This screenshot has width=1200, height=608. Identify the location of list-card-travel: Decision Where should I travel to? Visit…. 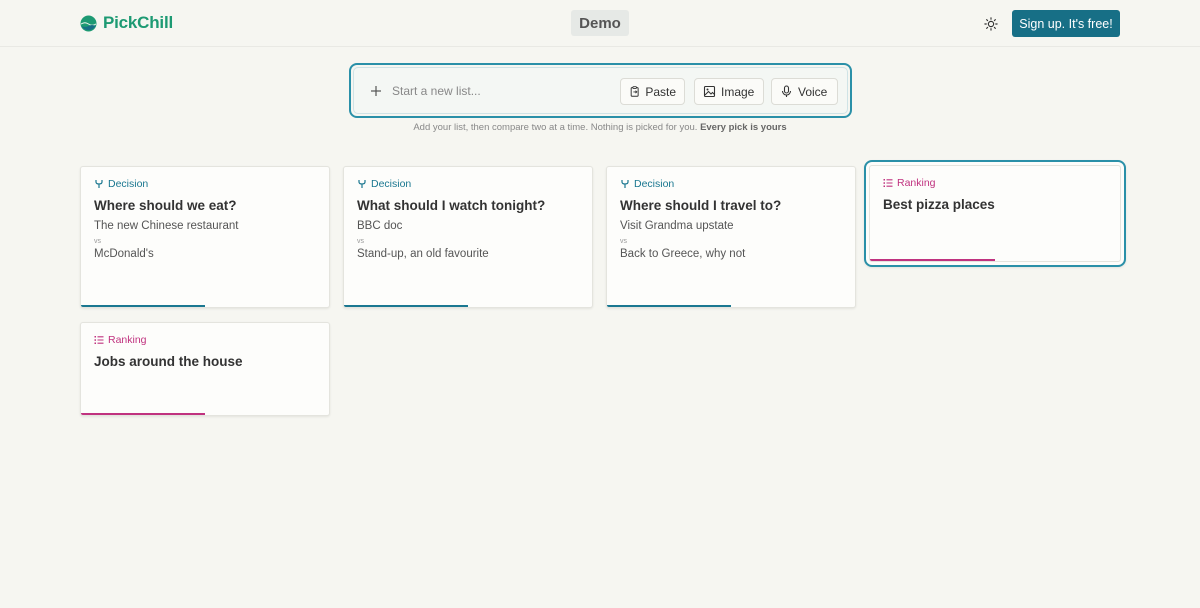
(731, 237).